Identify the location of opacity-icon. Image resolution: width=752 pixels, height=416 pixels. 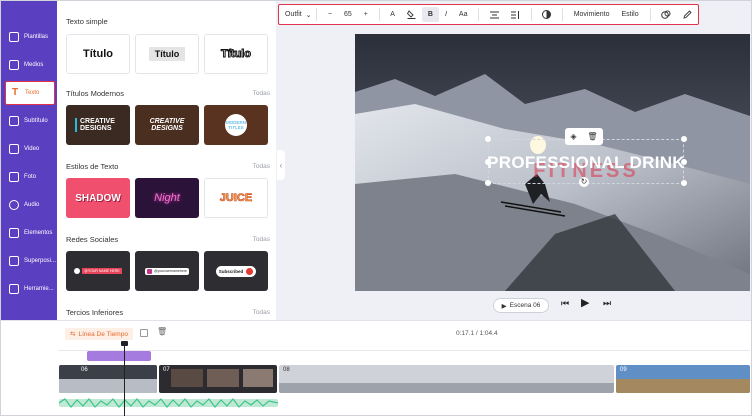
(547, 14).